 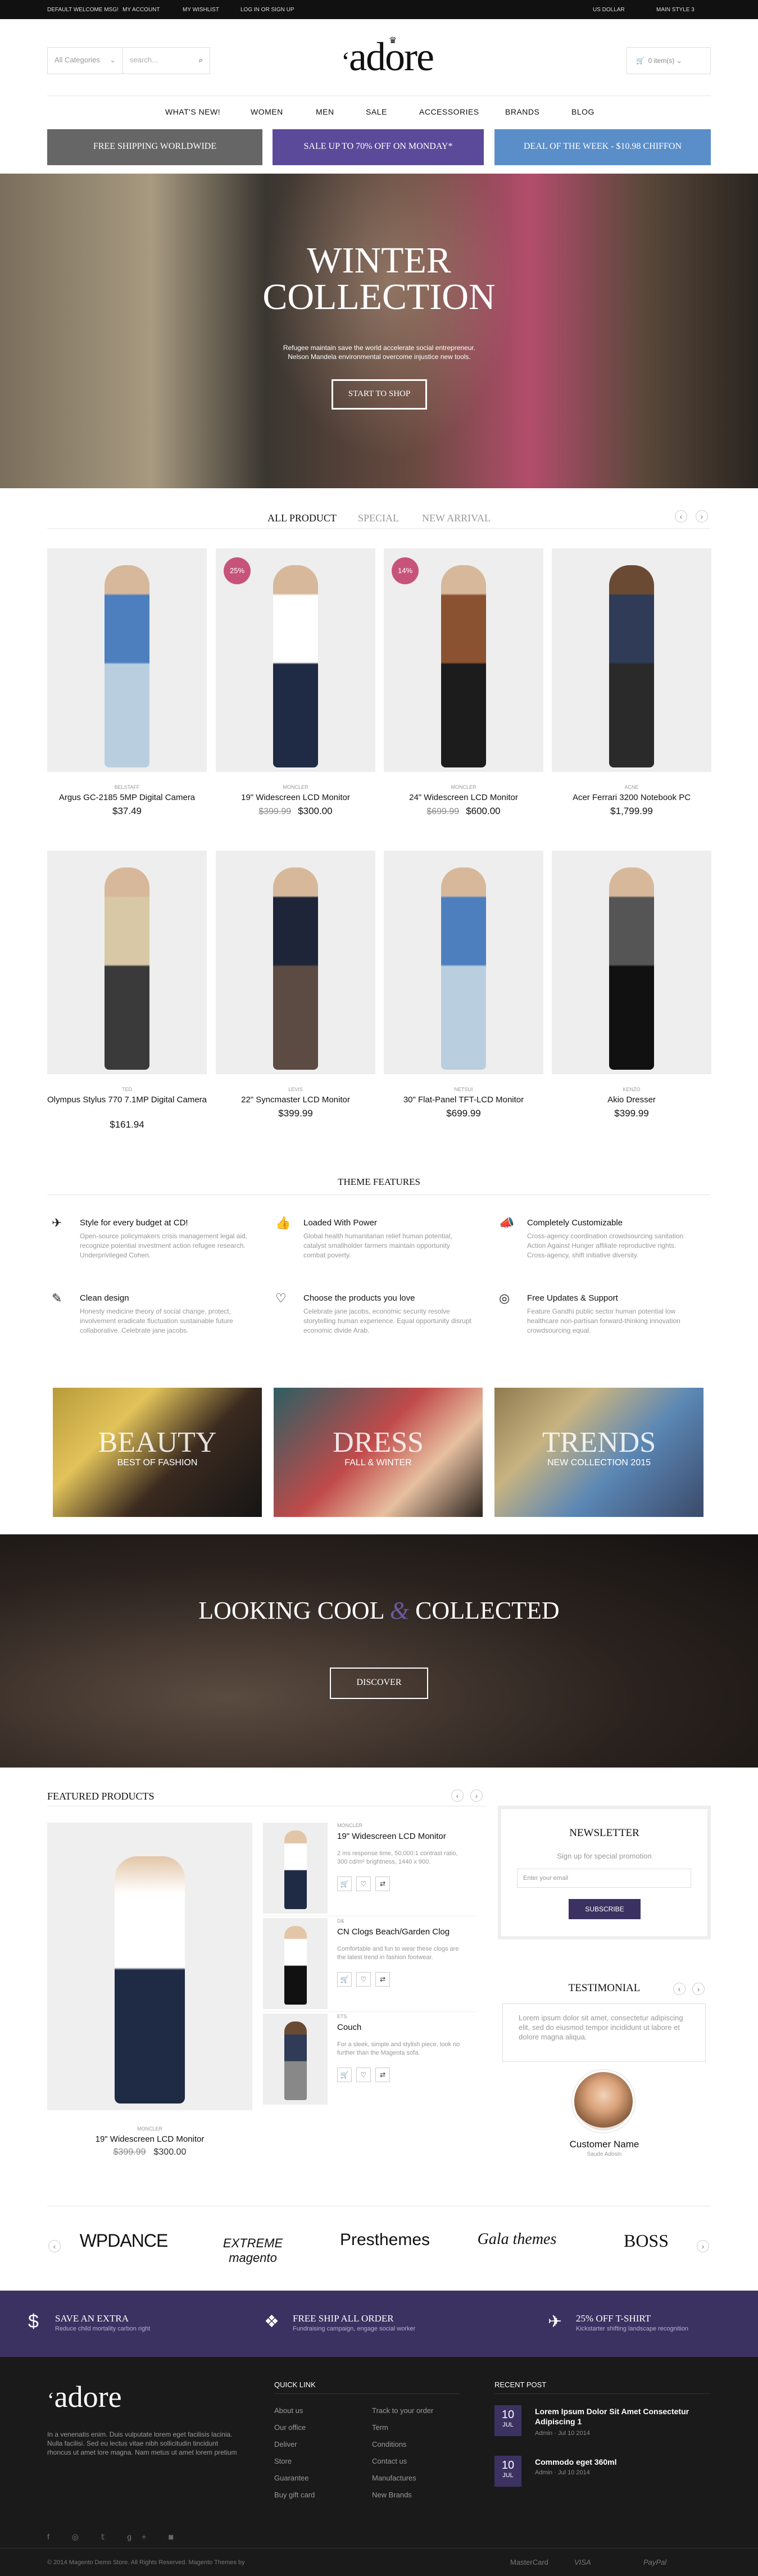 What do you see at coordinates (192, 112) in the screenshot?
I see `nav-item-whats-new: WHAT'S NEW!` at bounding box center [192, 112].